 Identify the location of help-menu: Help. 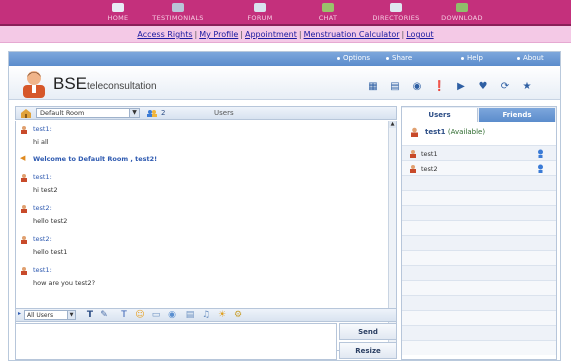
(472, 58).